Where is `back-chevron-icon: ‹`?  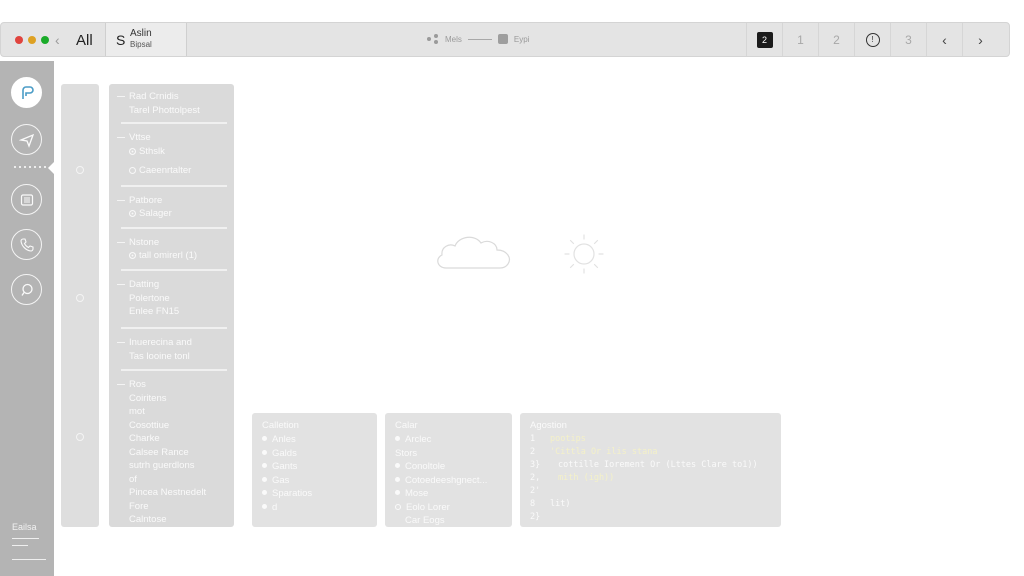 back-chevron-icon: ‹ is located at coordinates (57, 40).